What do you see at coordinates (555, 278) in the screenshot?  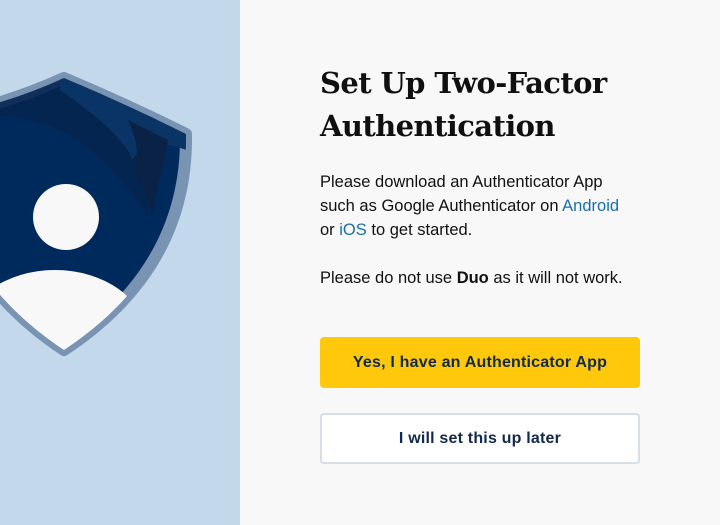 I see `warning-suffix: as it will not work.` at bounding box center [555, 278].